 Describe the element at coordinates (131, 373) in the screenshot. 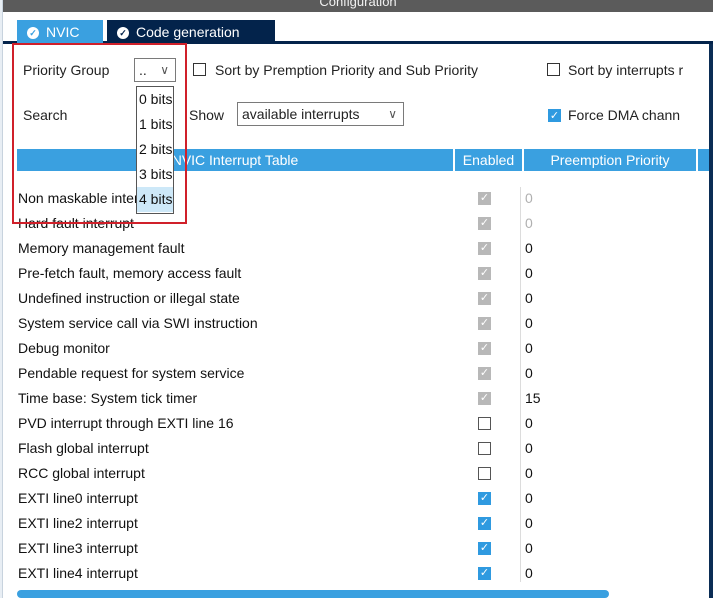

I see `interrupt-name: Pendable request for system service` at that location.